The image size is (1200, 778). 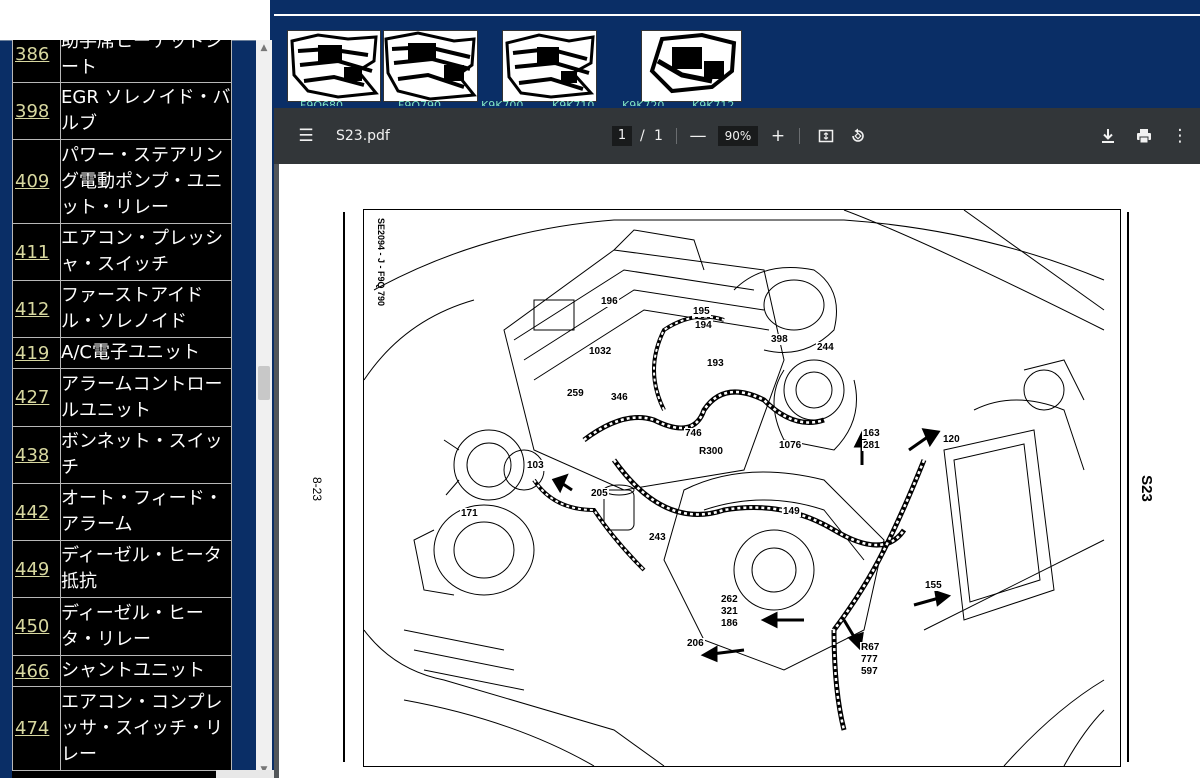 What do you see at coordinates (870, 647) in the screenshot?
I see `callout-label: R67` at bounding box center [870, 647].